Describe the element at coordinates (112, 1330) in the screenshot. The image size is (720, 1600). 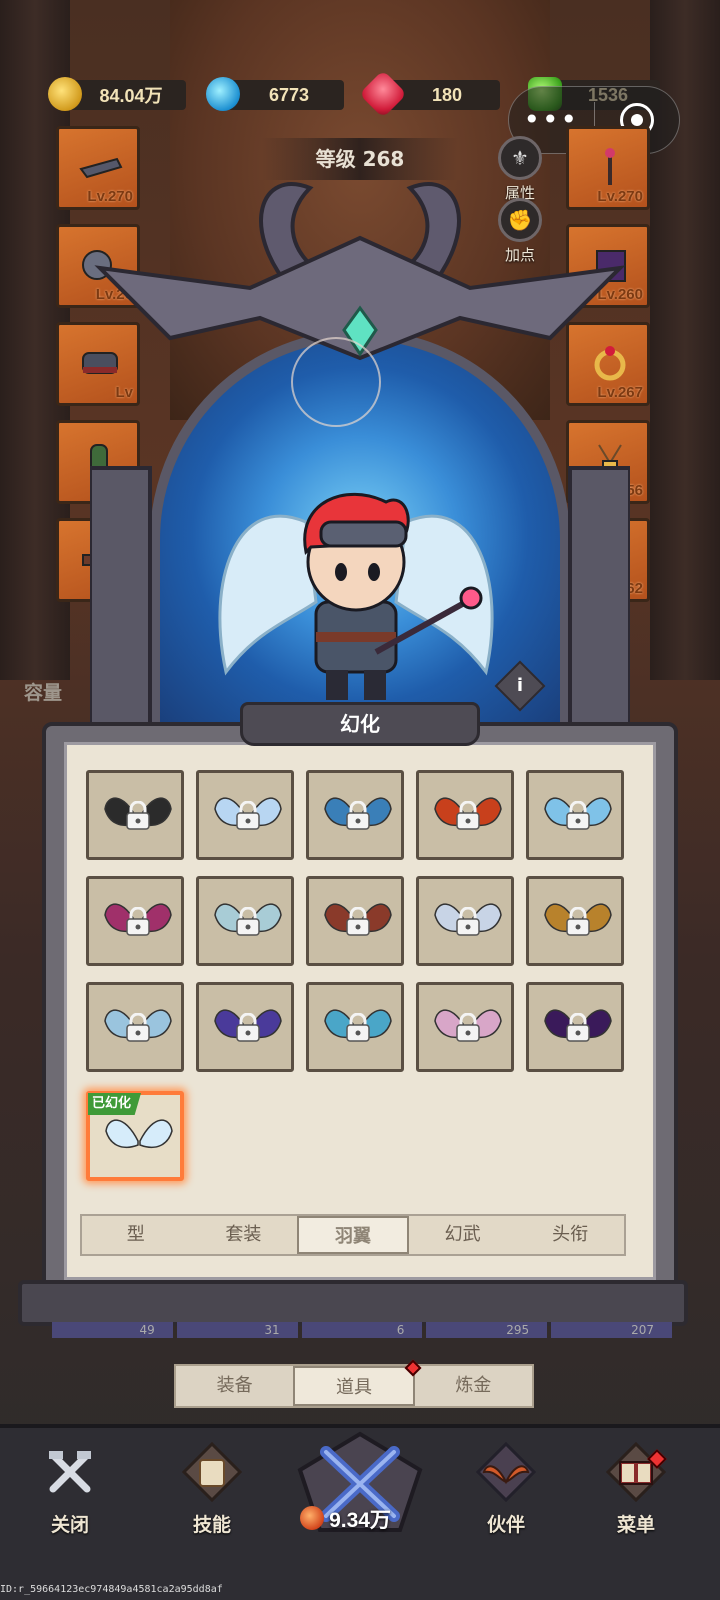
I see `inventory-count: 49` at that location.